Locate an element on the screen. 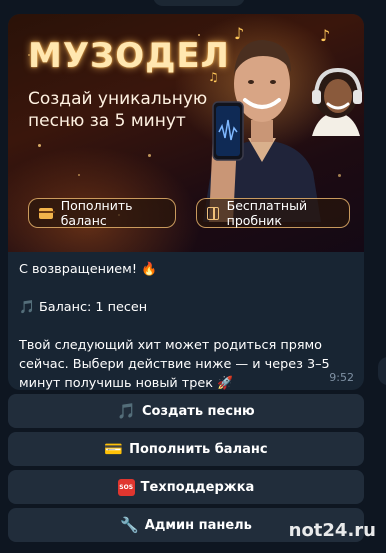  topup-balance-button: 💳 Пополнить баланс is located at coordinates (186, 449).